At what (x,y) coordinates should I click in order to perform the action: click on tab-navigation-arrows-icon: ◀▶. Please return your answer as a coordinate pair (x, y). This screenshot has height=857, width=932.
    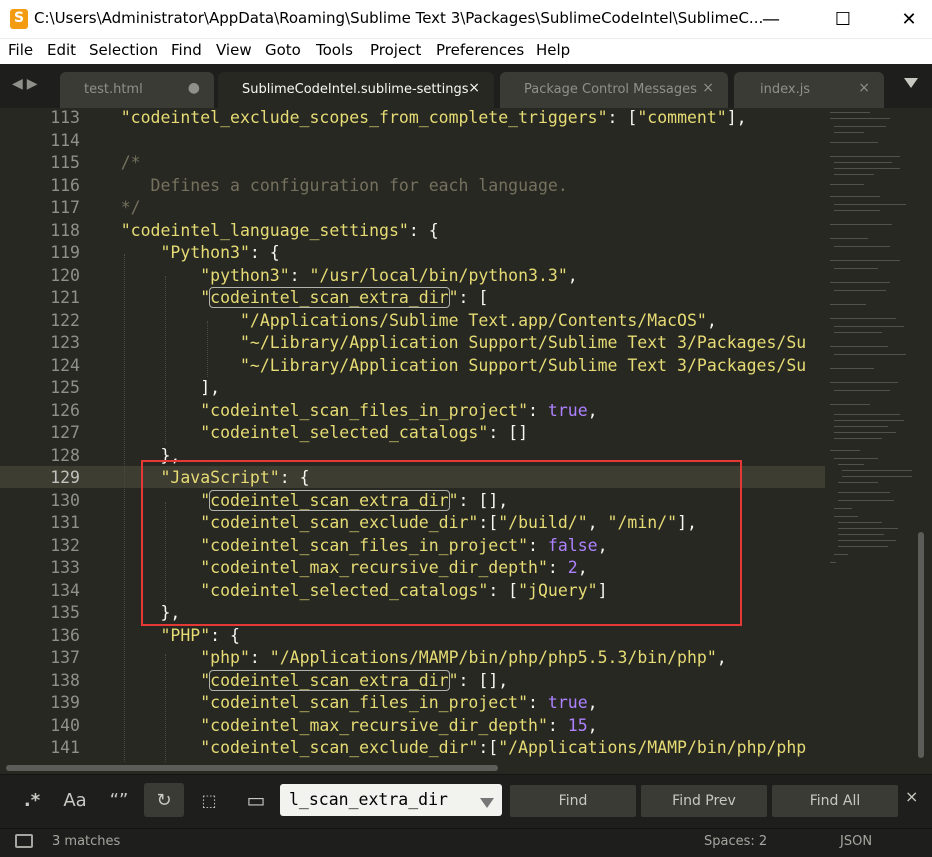
    Looking at the image, I should click on (27, 84).